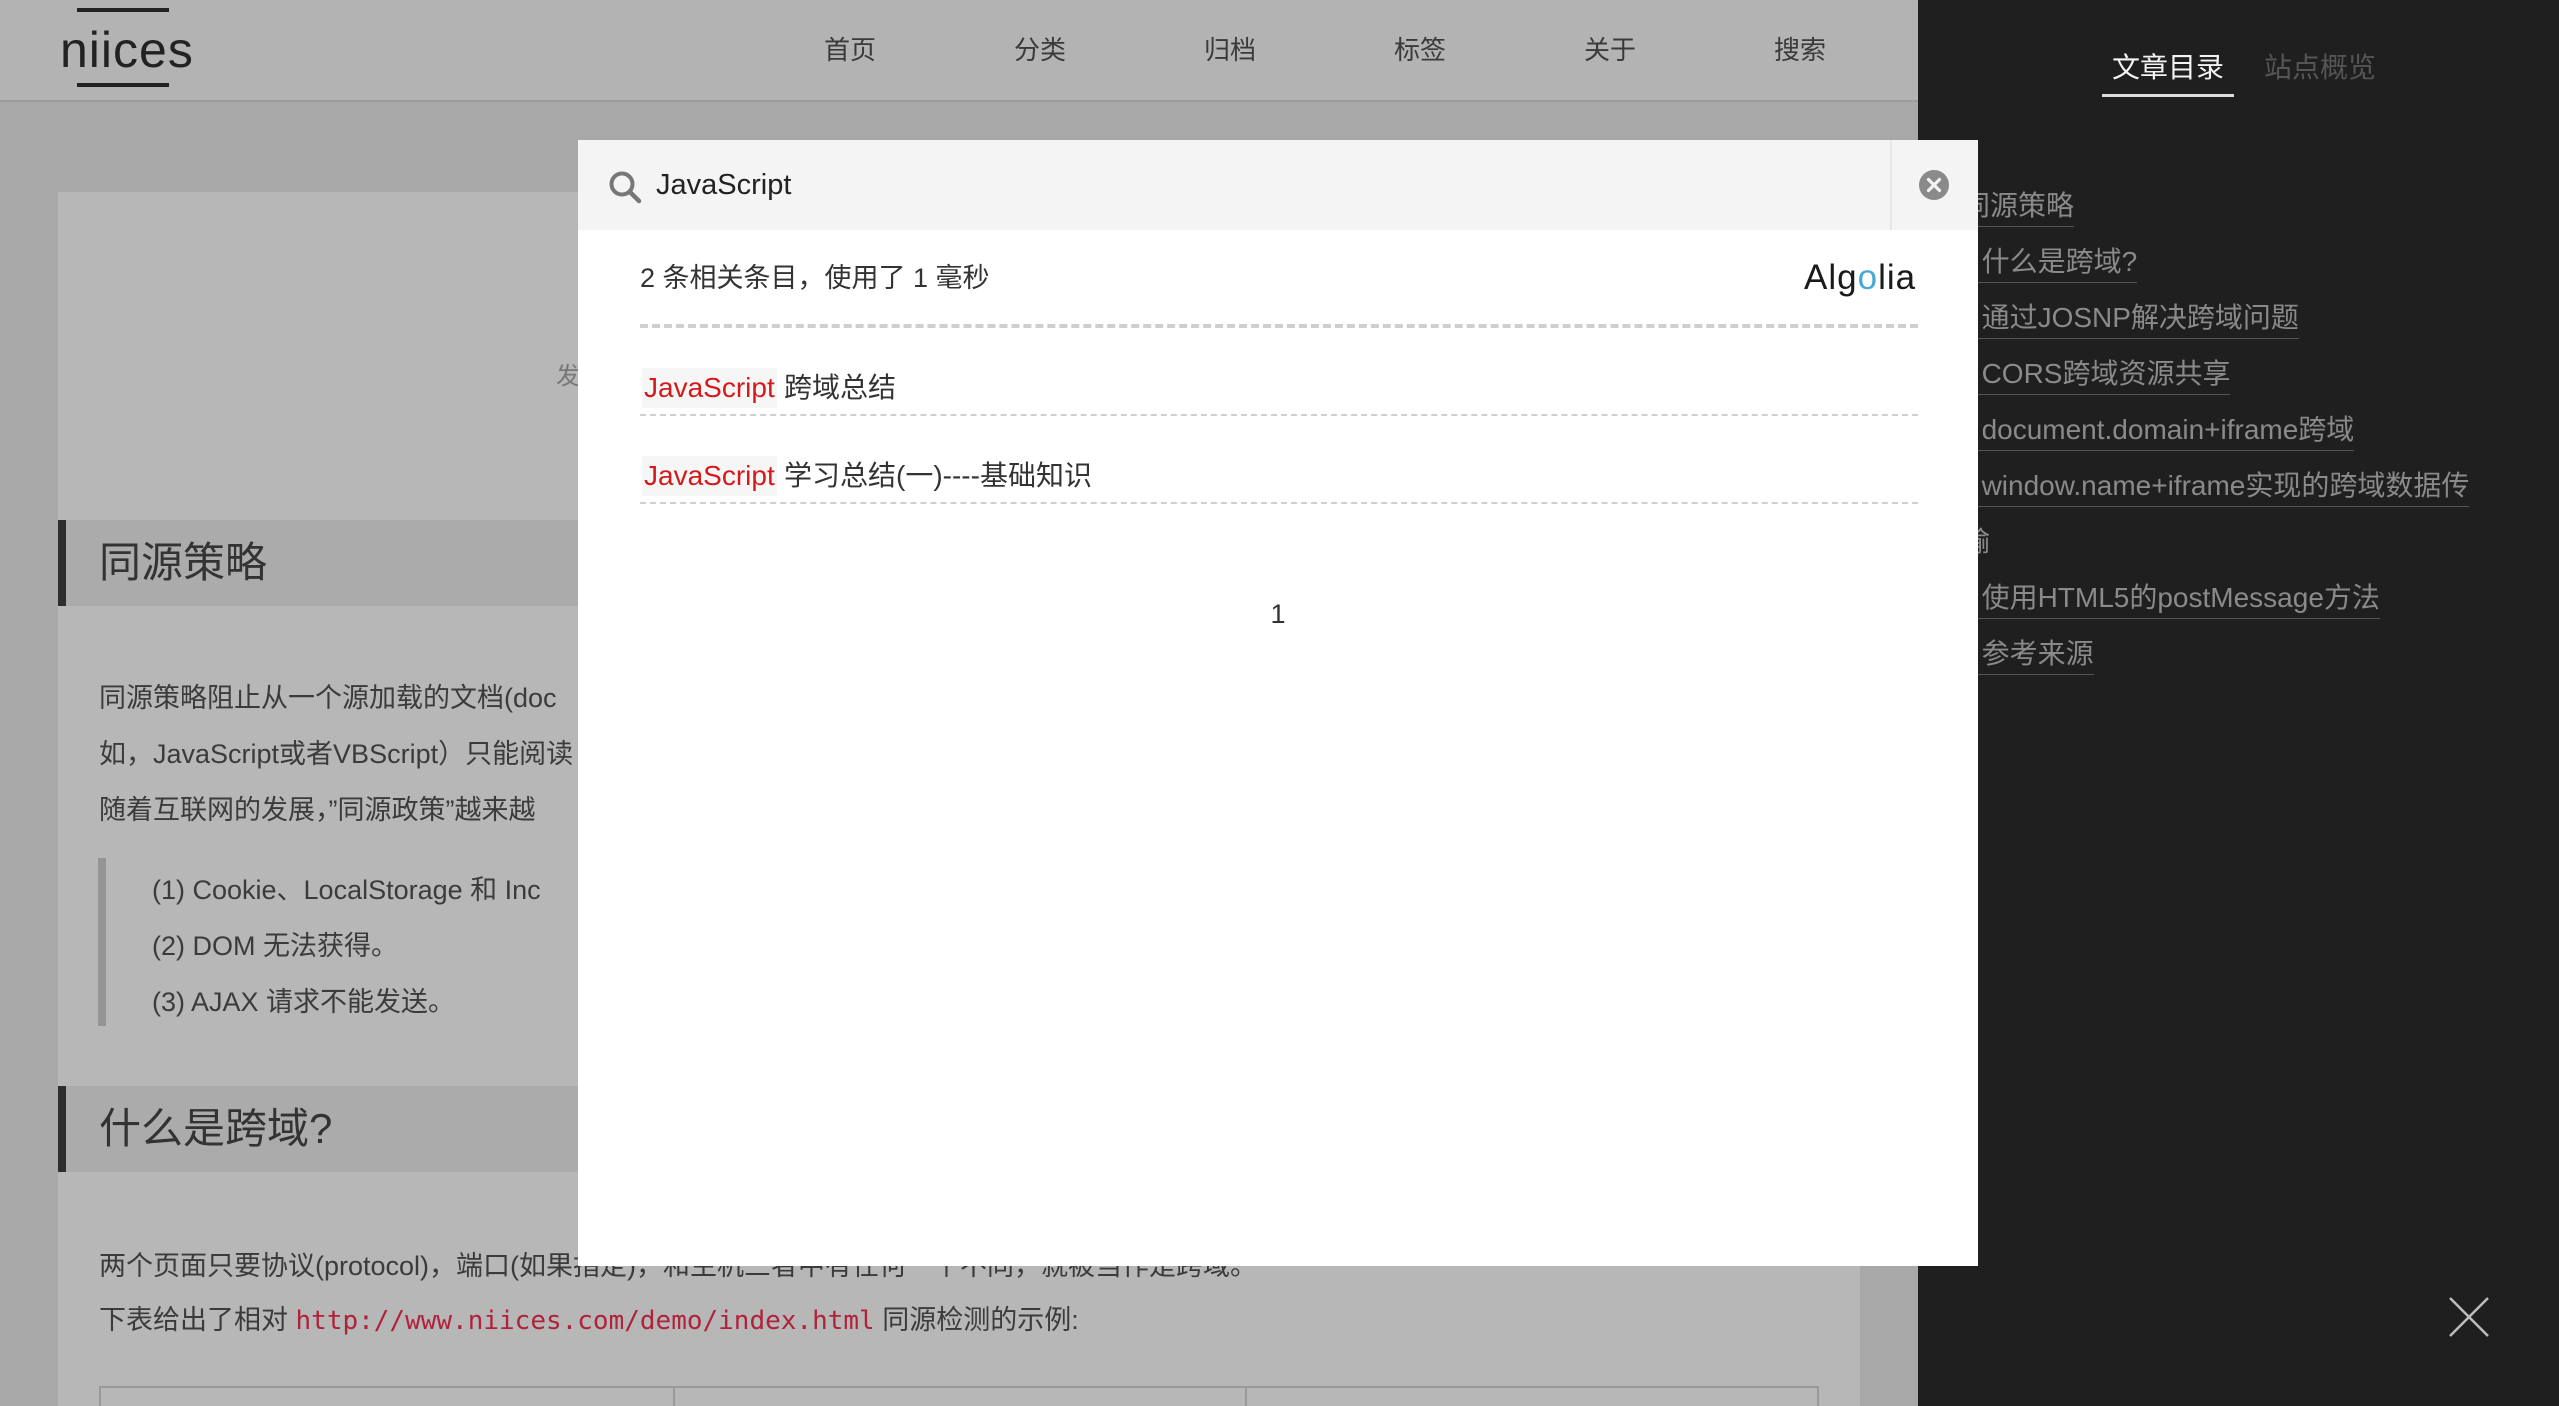 This screenshot has width=2559, height=1406. I want to click on inline-code-url: http://www.niices.com/demo/index.html, so click(585, 1321).